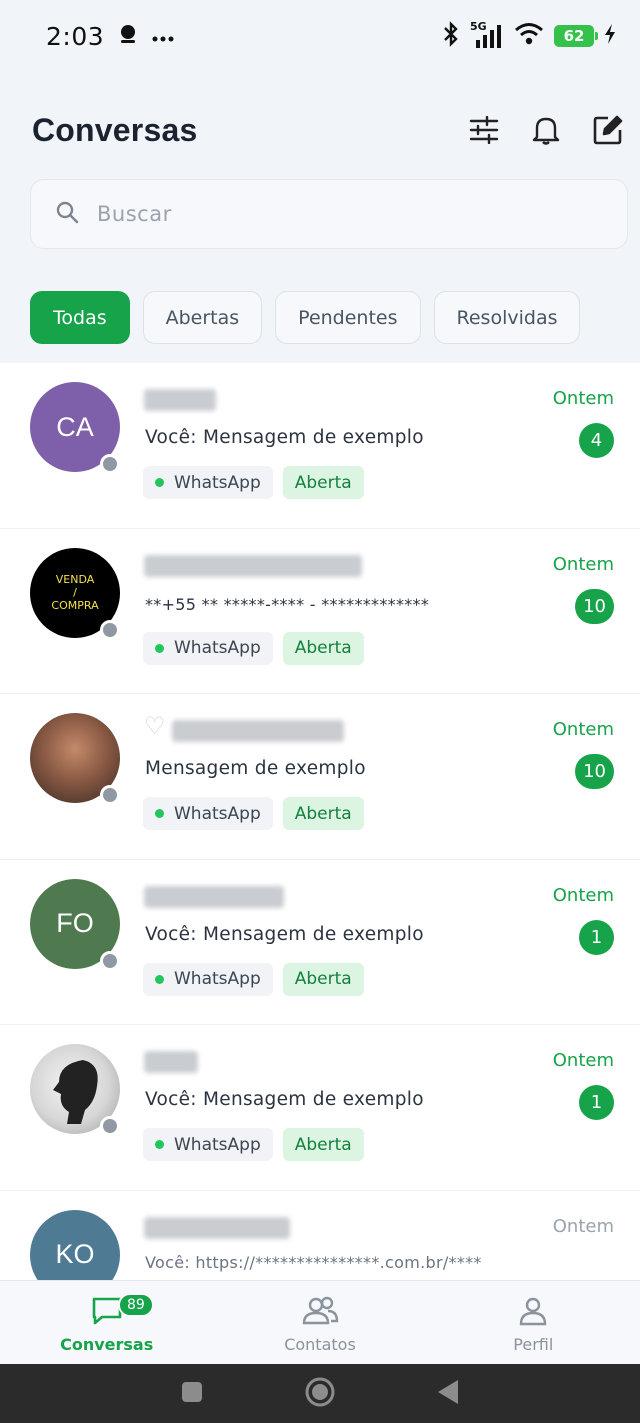  Describe the element at coordinates (608, 130) in the screenshot. I see `compose-icon` at that location.